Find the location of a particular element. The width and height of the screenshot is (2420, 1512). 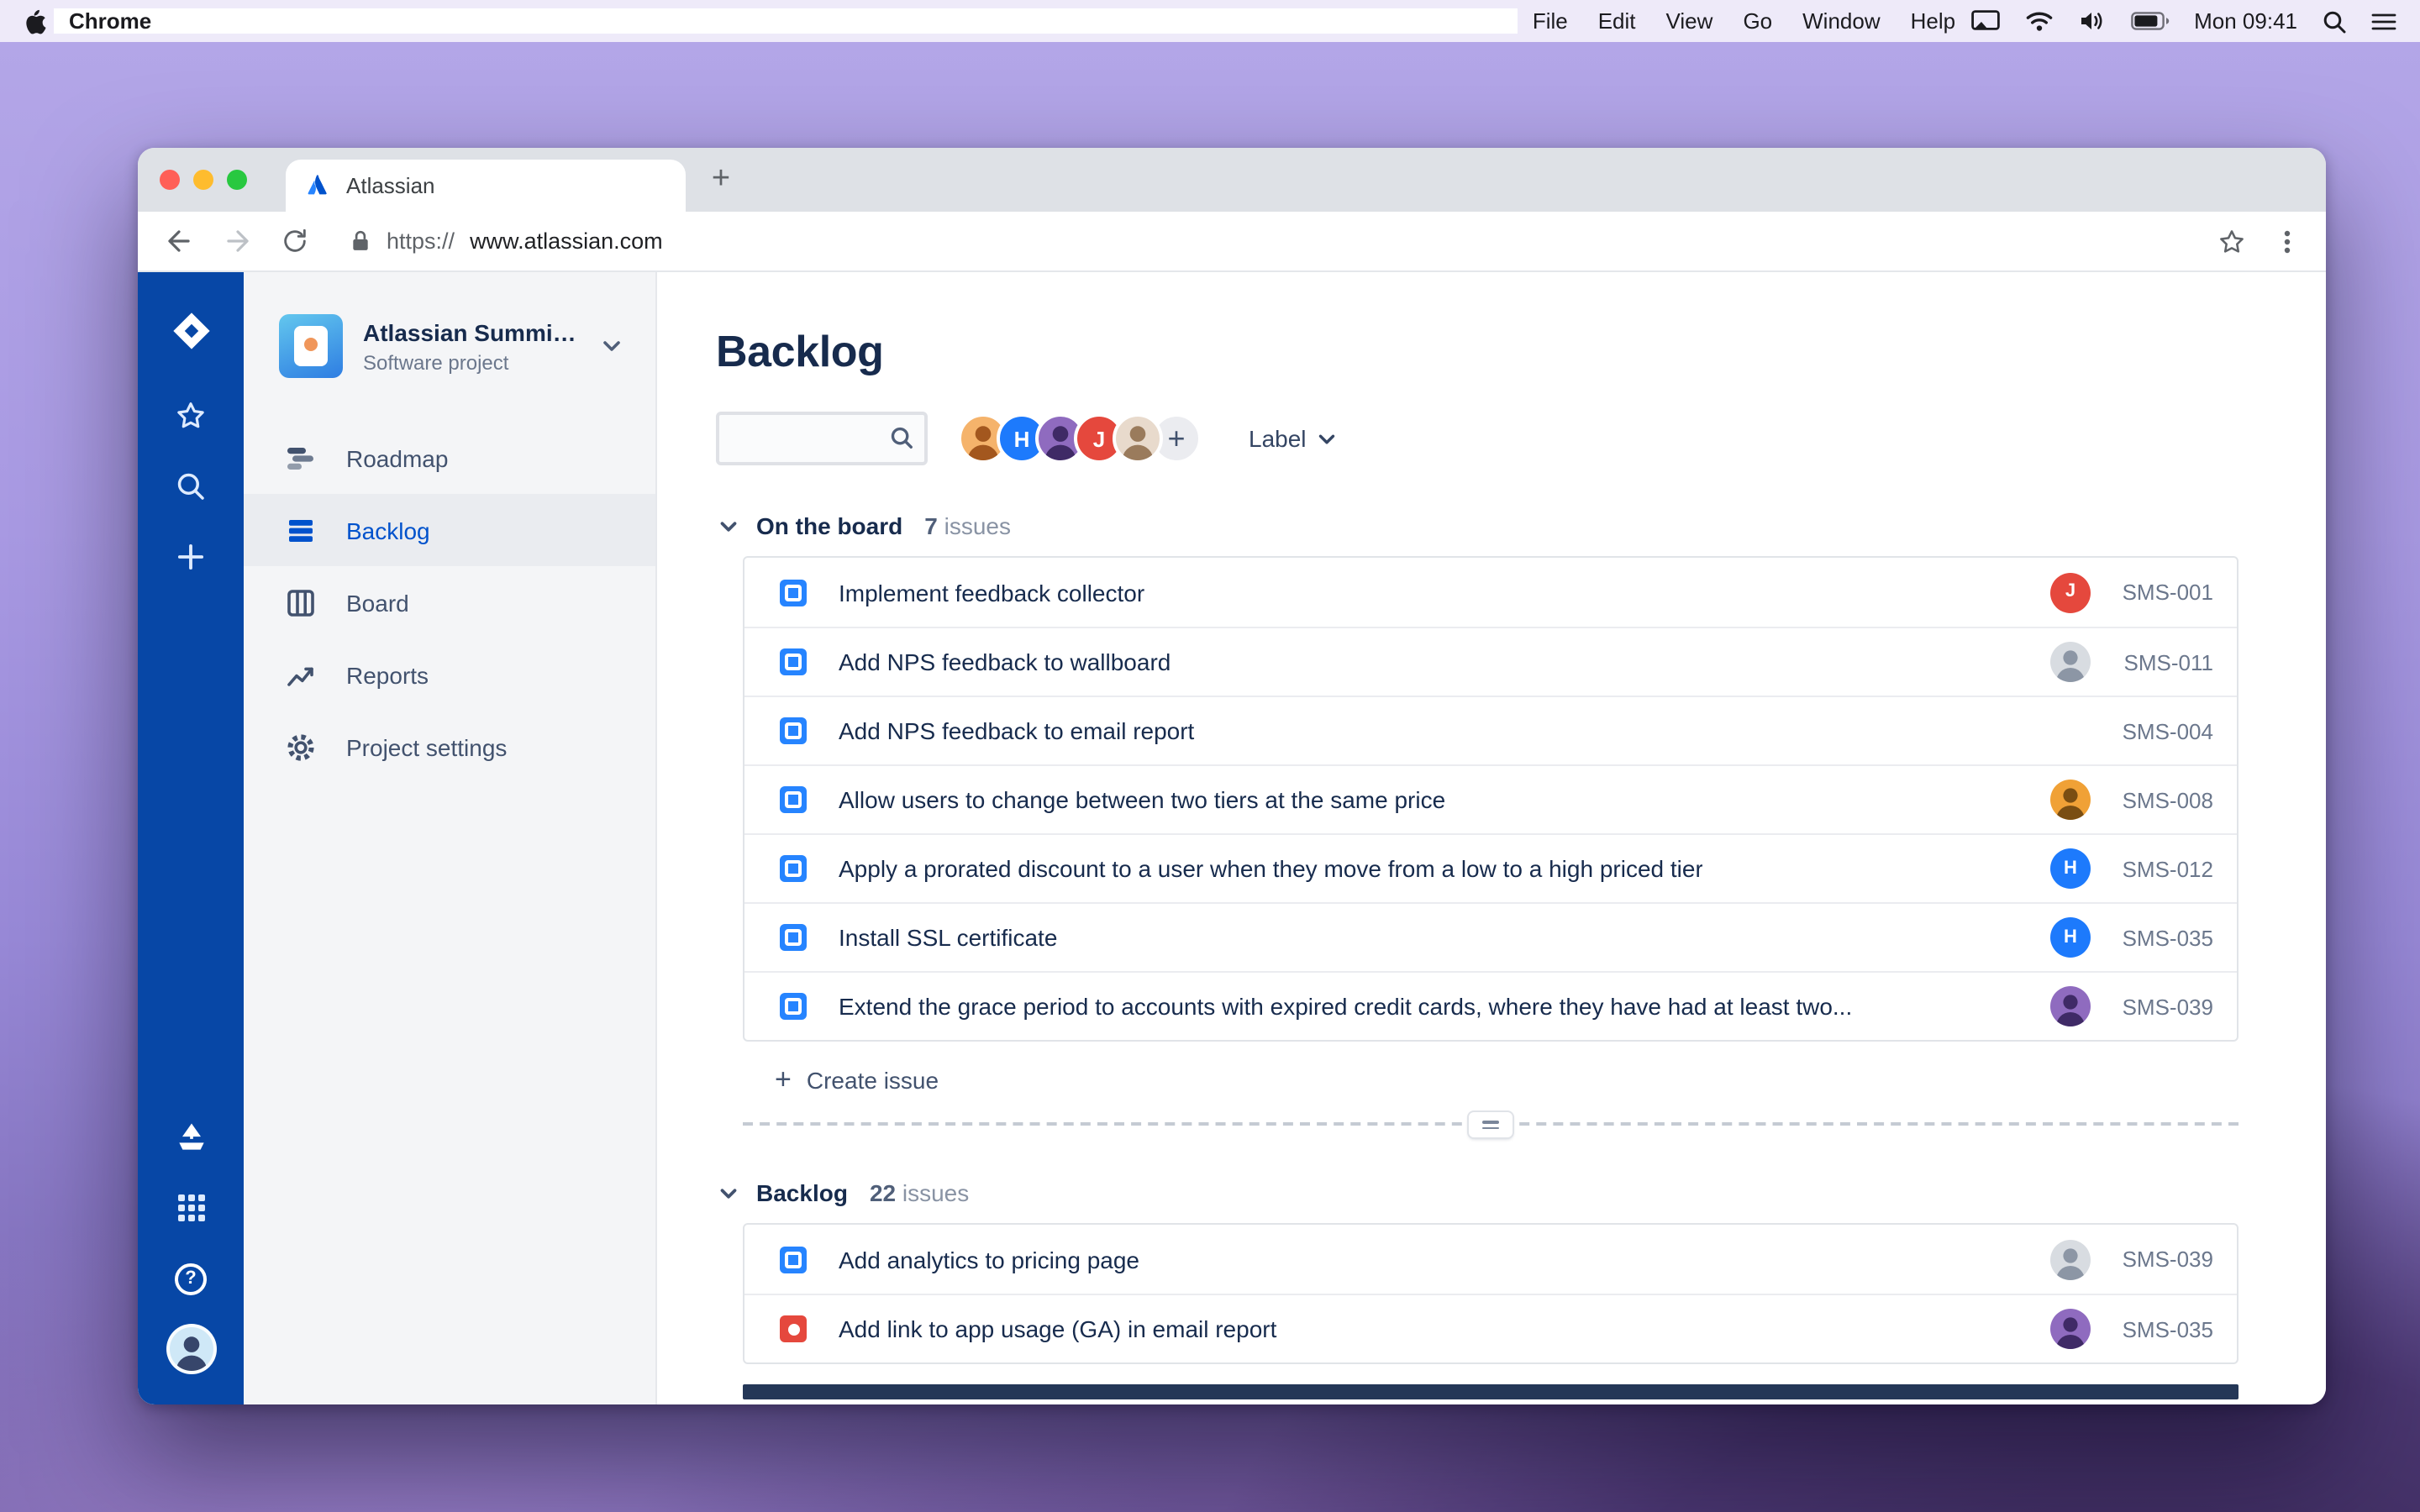

issue-search is located at coordinates (822, 438).